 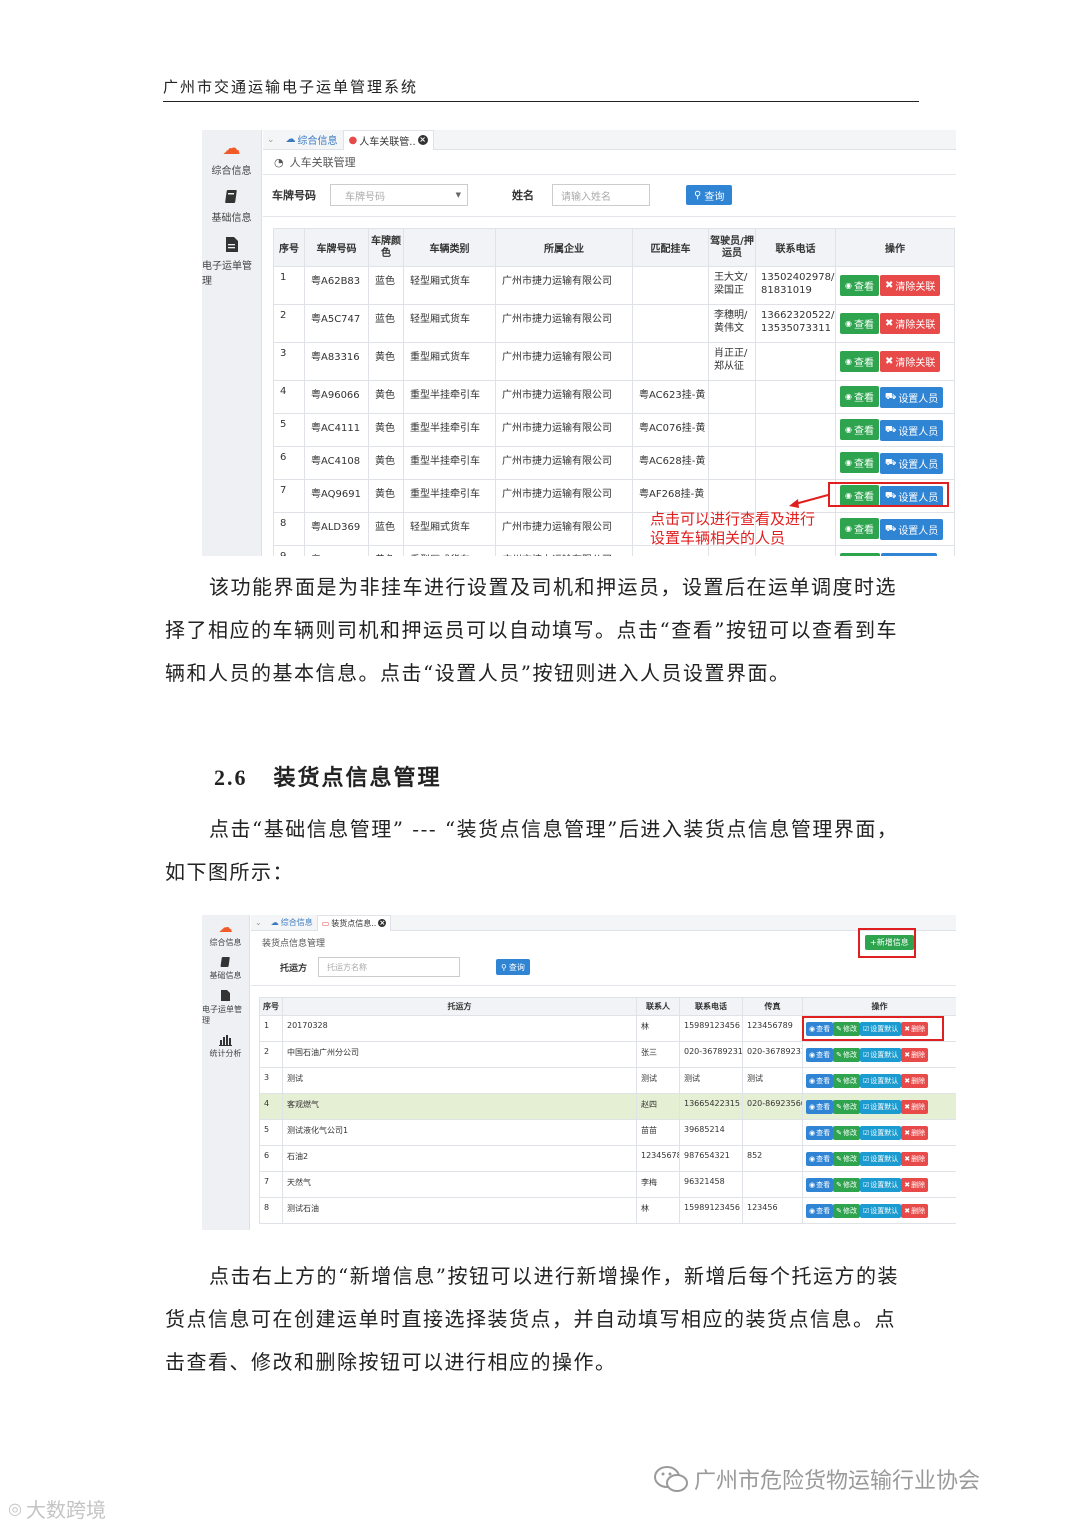 I want to click on name-input: 请输入姓名, so click(x=601, y=195).